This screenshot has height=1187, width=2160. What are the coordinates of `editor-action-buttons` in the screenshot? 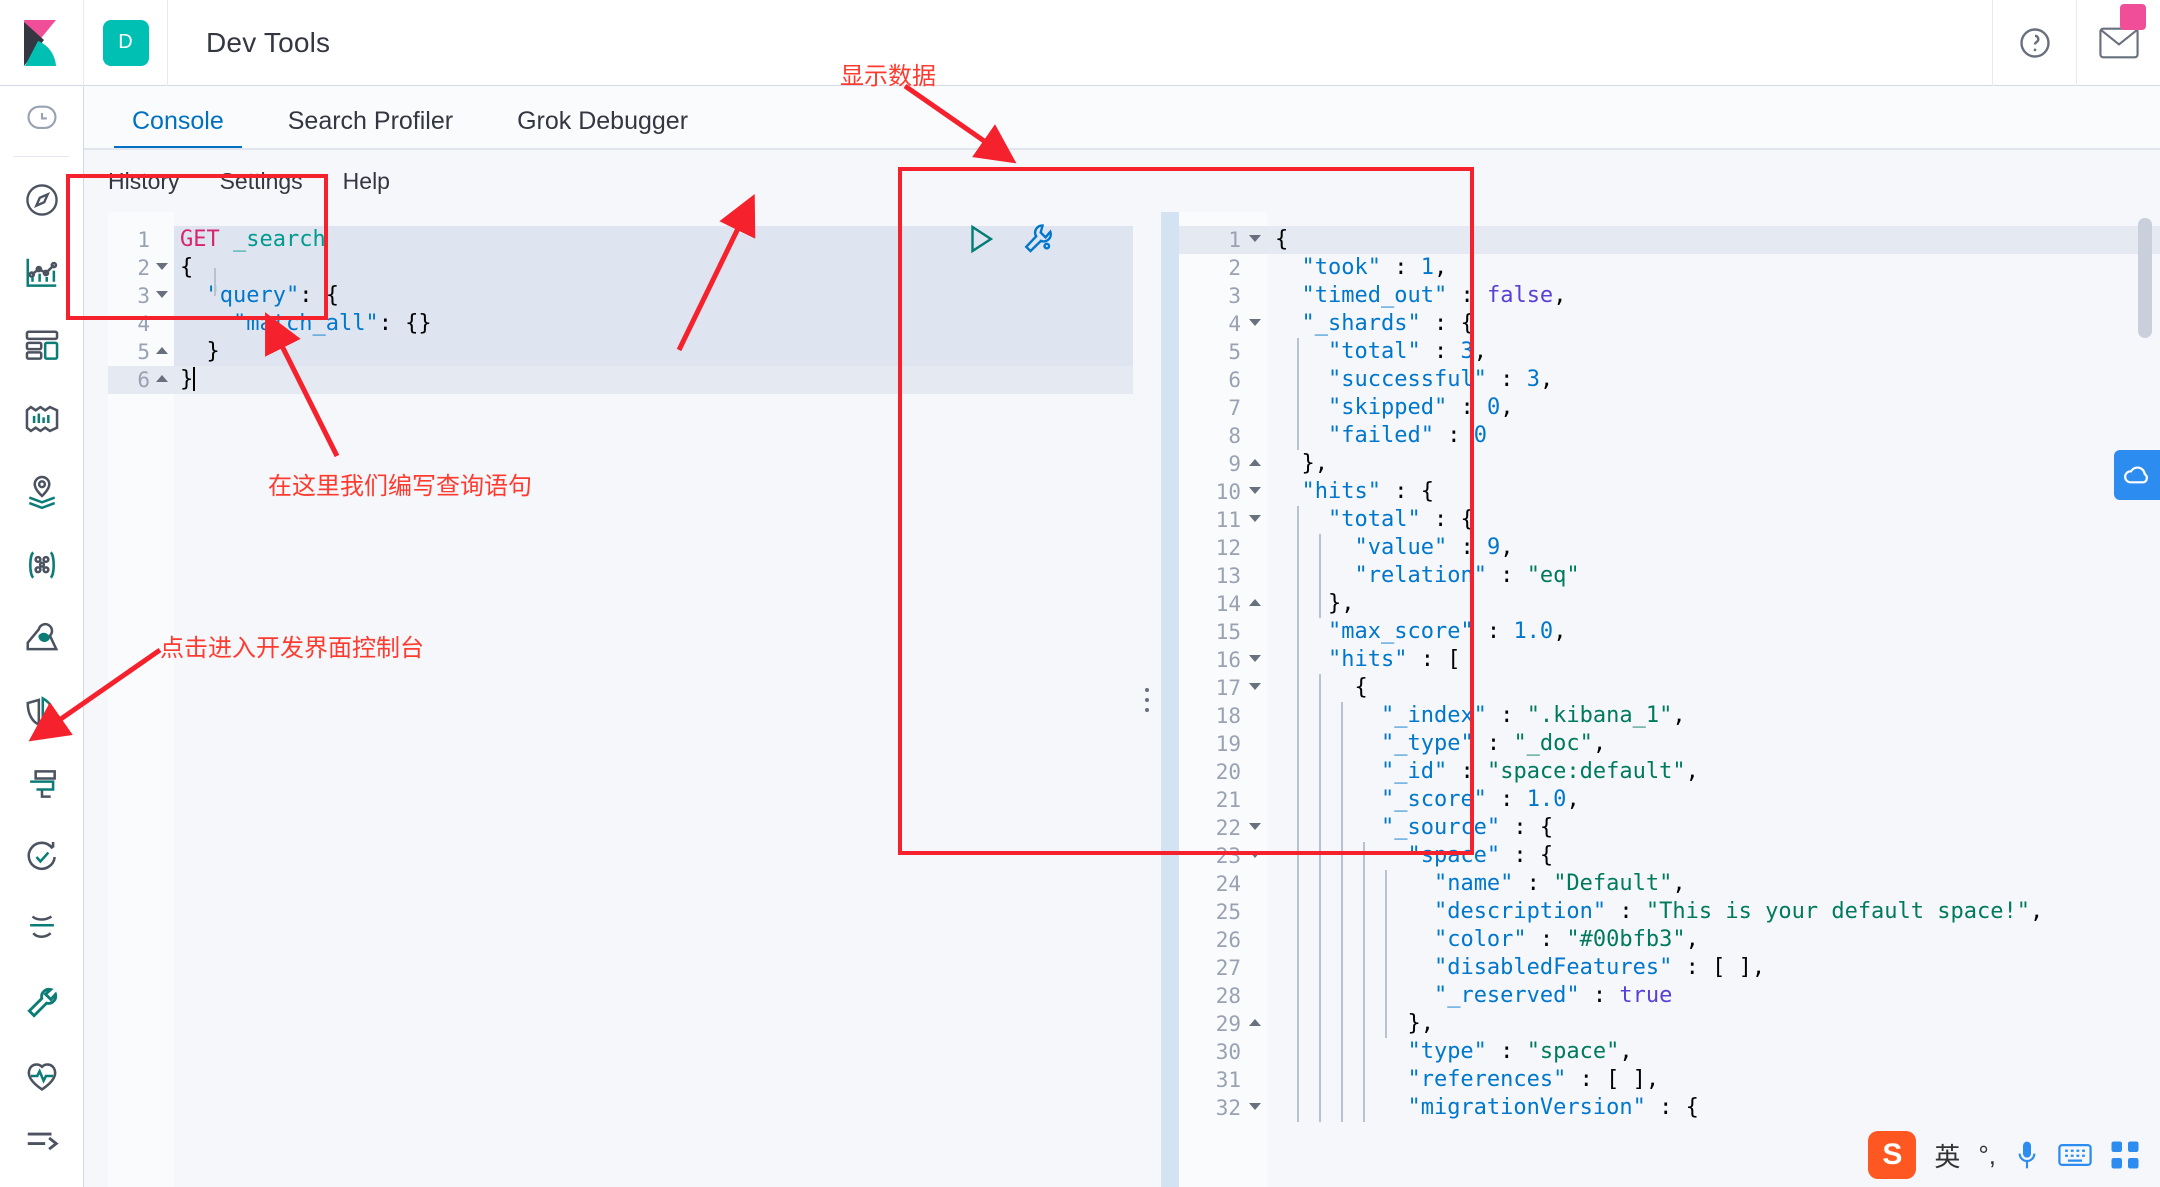 It's located at (1010, 239).